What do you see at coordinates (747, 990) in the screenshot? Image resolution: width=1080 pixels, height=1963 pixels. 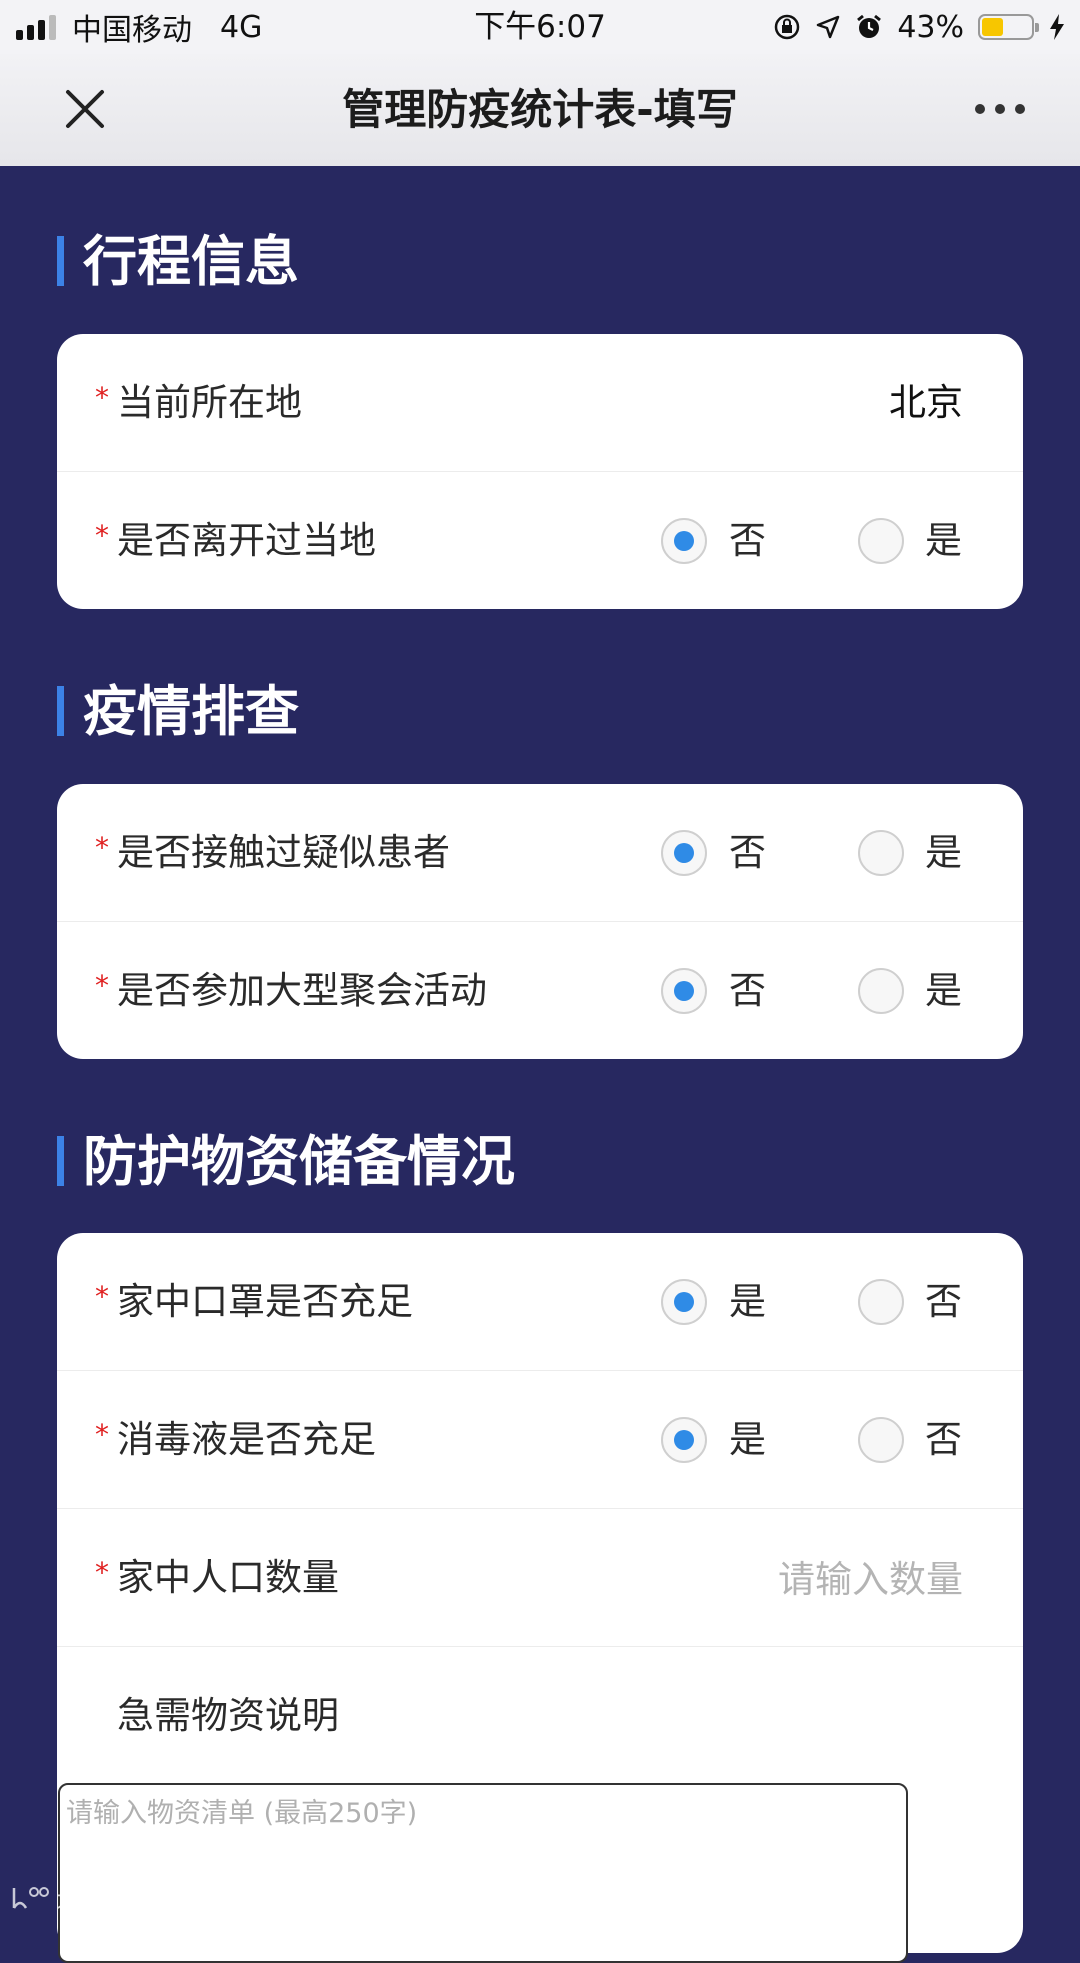 I see `gathering-option-no: 否` at bounding box center [747, 990].